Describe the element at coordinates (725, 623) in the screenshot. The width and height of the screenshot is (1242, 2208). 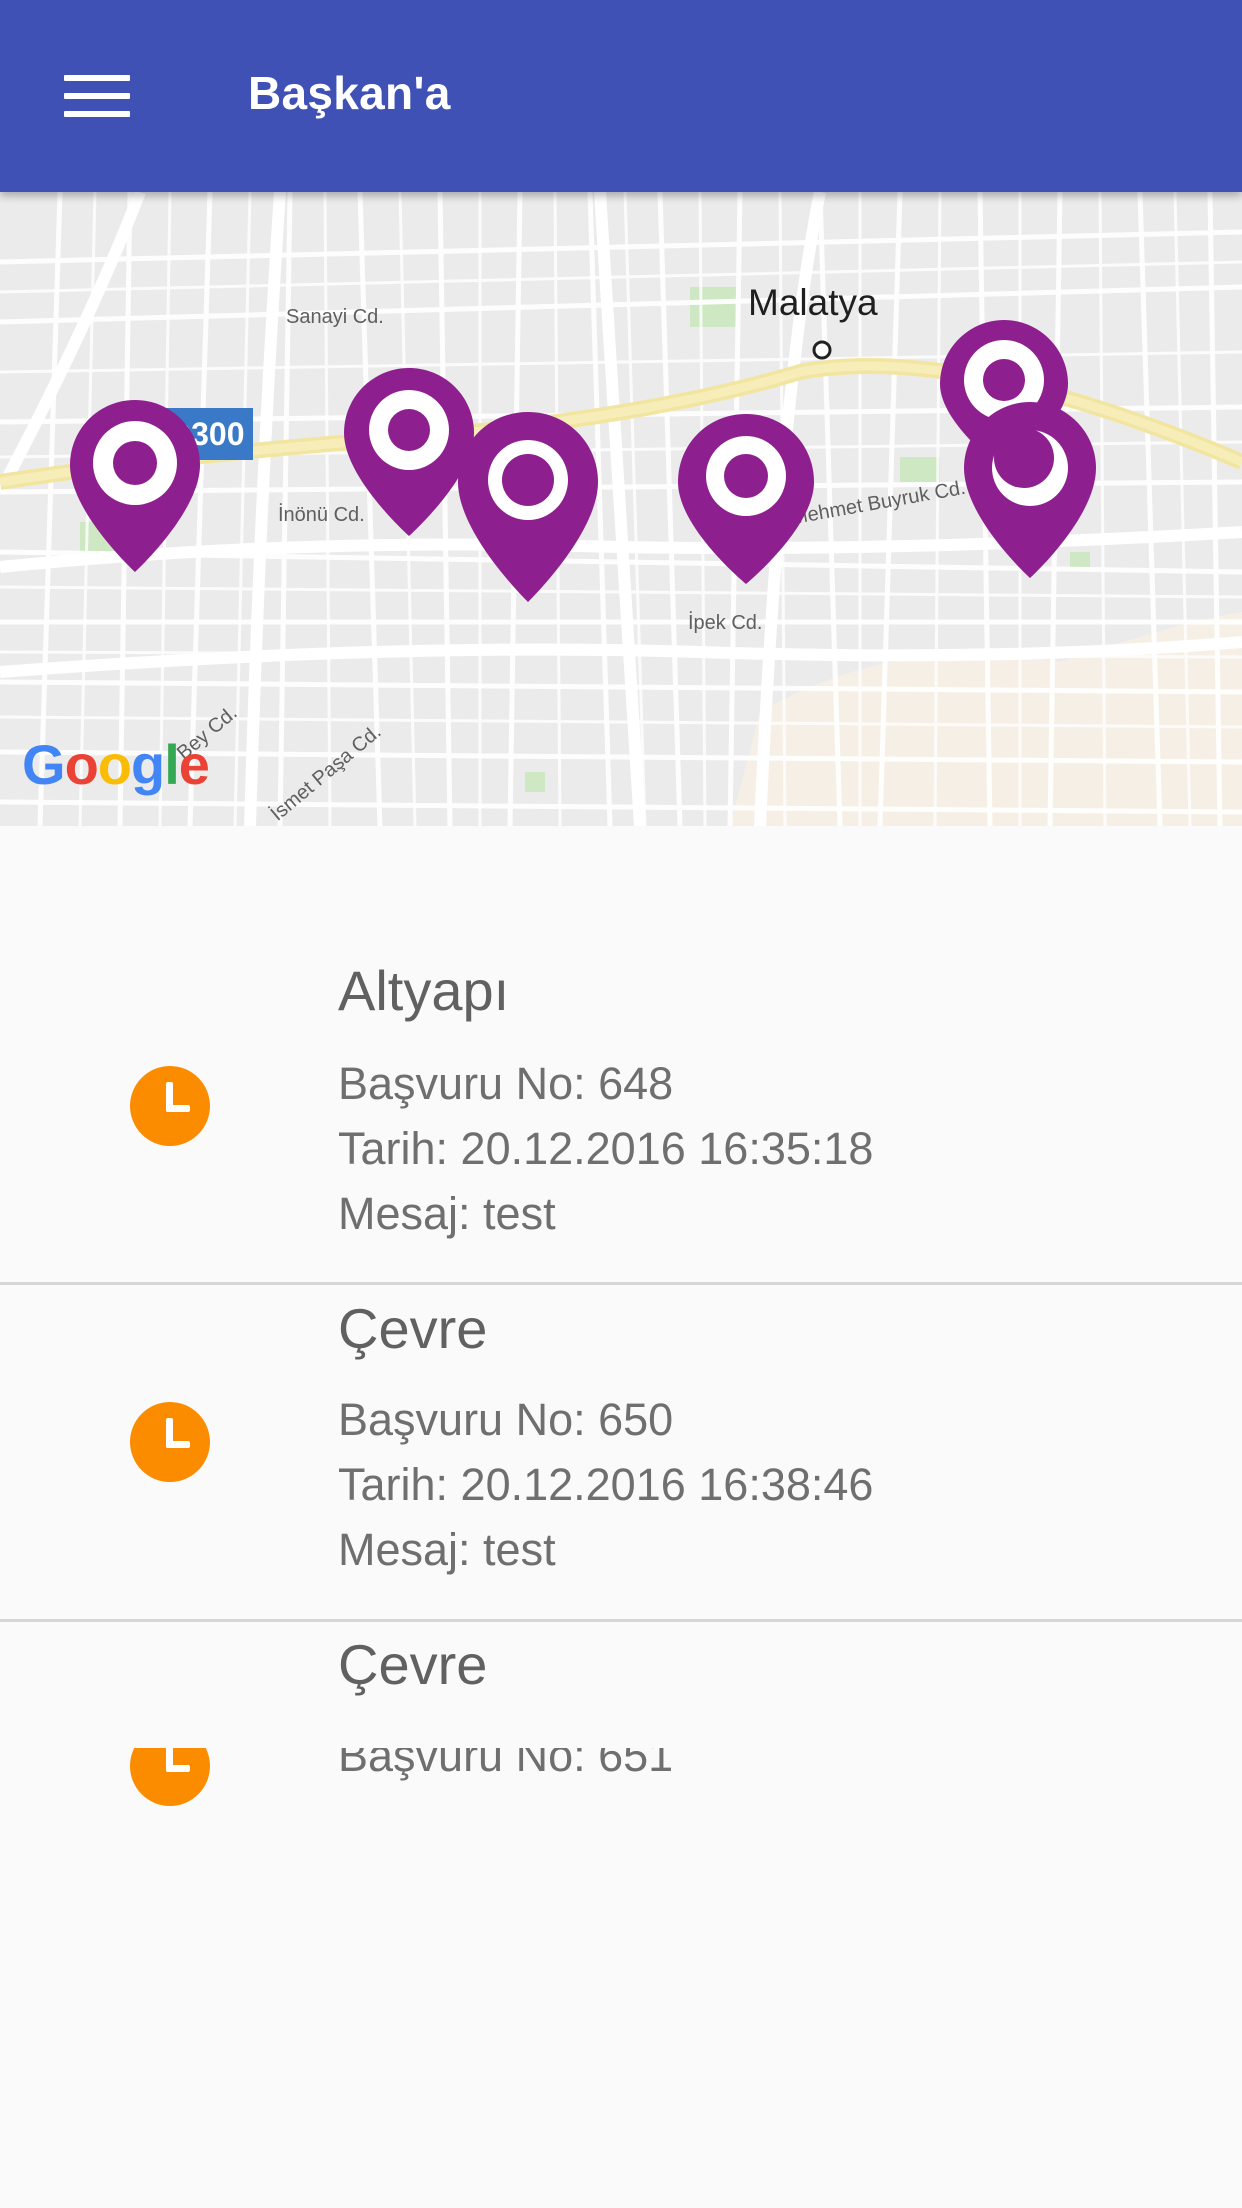
I see `map-street-label: İpek Cd.` at that location.